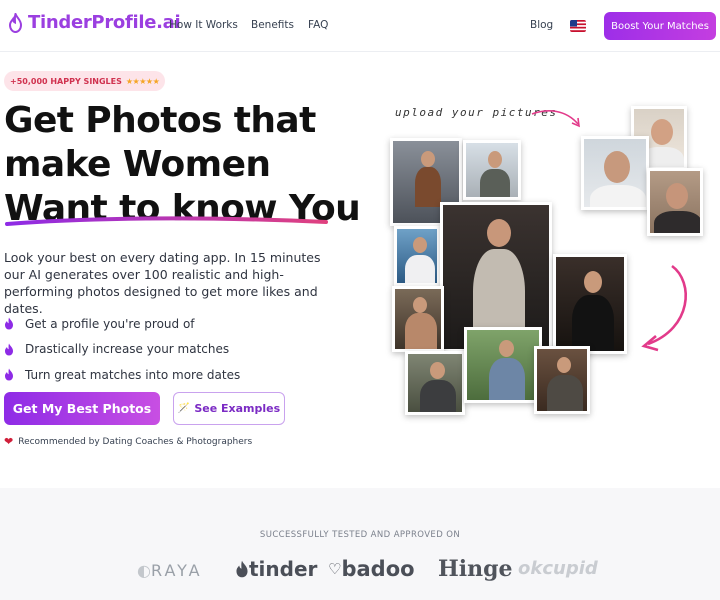 This screenshot has height=600, width=720. What do you see at coordinates (160, 120) in the screenshot?
I see `headline-line-1: Get Photos that` at bounding box center [160, 120].